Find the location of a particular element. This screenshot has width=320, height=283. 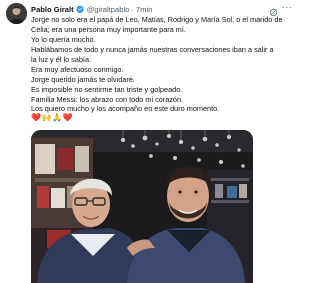

raised-hands-emoji: 🙌 is located at coordinates (46, 117).